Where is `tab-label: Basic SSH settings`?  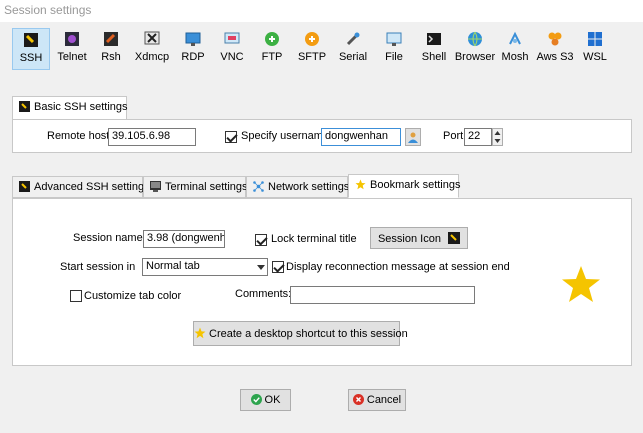 tab-label: Basic SSH settings is located at coordinates (81, 107).